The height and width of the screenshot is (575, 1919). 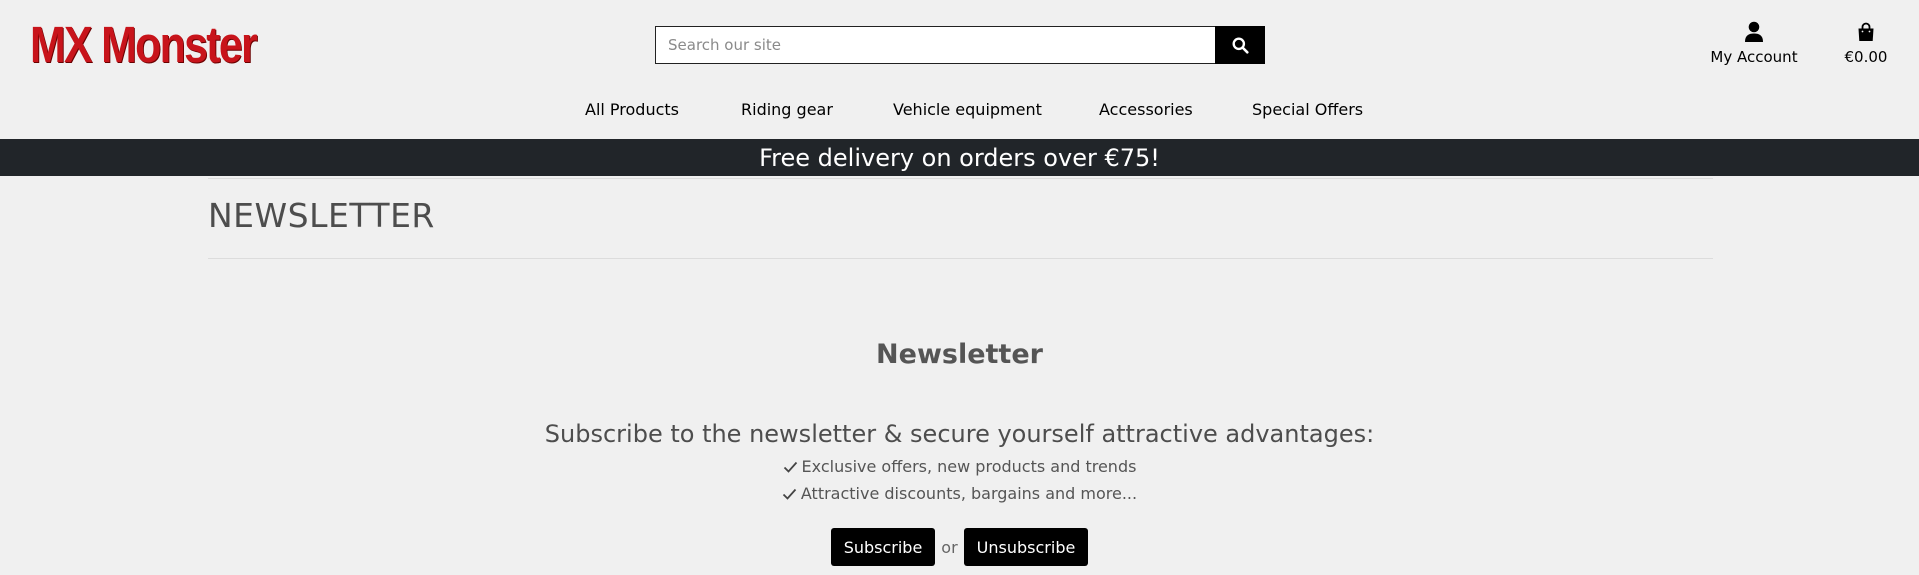 What do you see at coordinates (935, 45) in the screenshot?
I see `search-input` at bounding box center [935, 45].